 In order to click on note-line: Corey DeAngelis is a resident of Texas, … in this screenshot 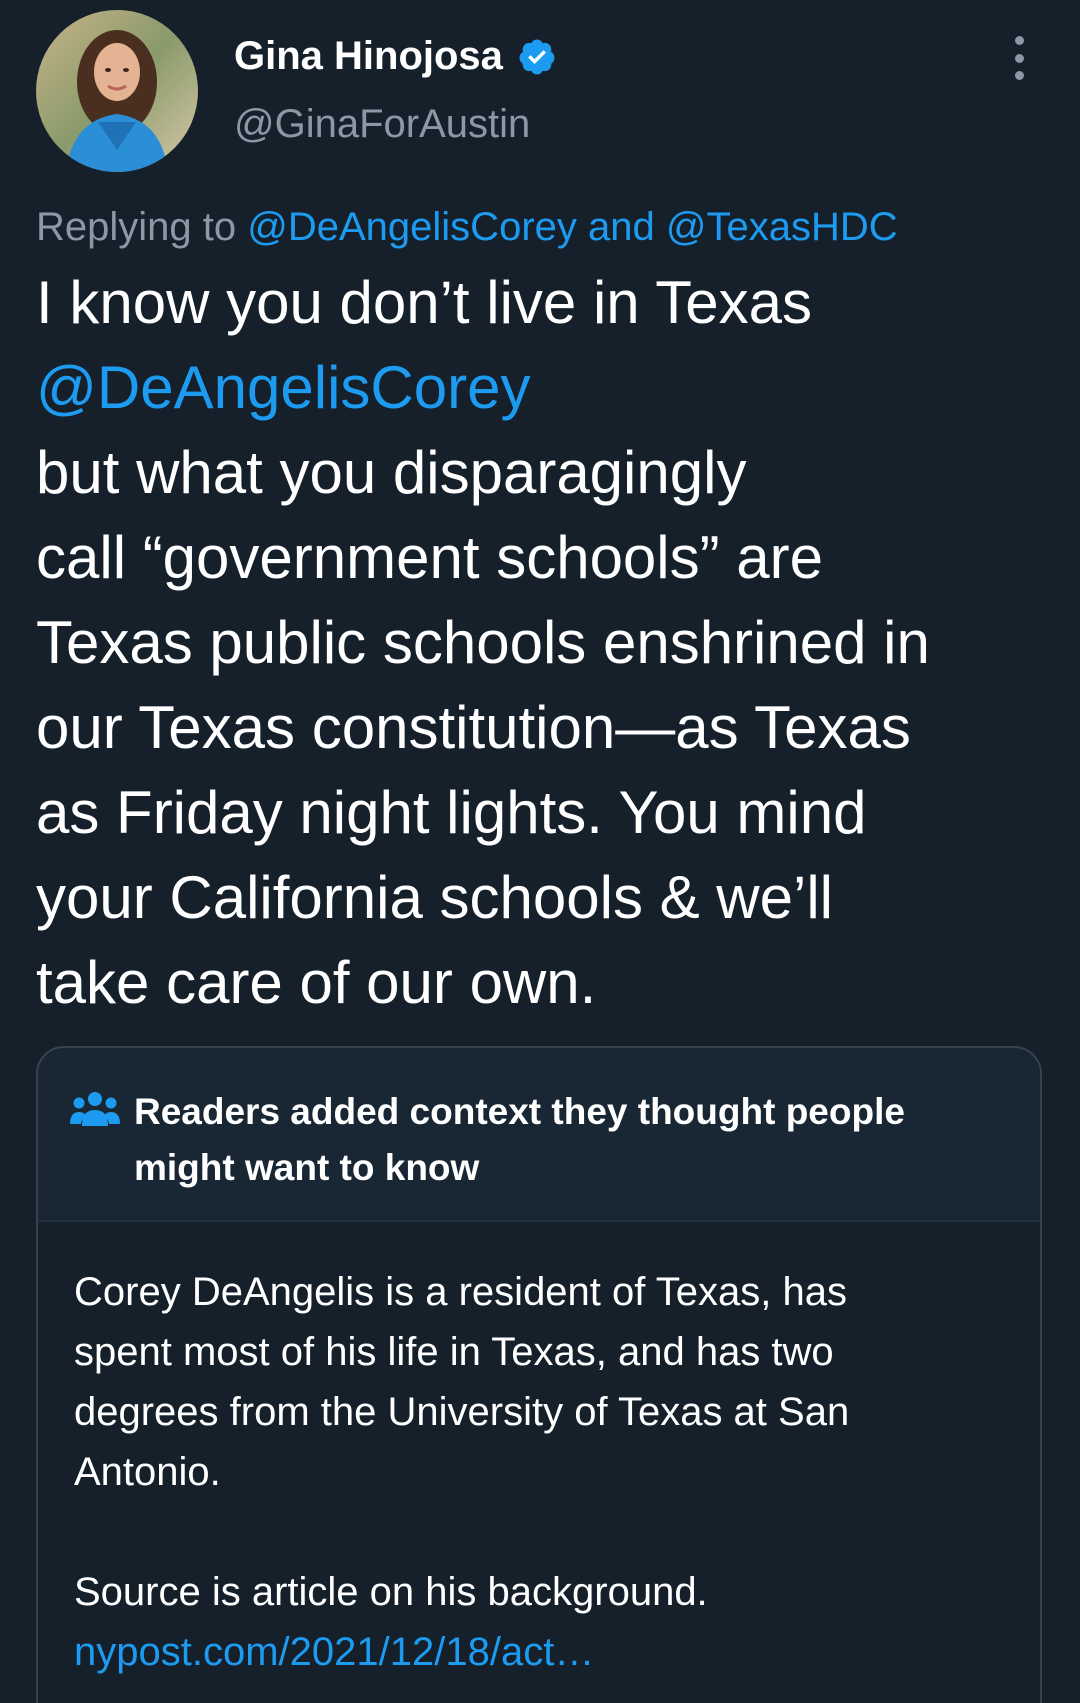, I will do `click(460, 1292)`.